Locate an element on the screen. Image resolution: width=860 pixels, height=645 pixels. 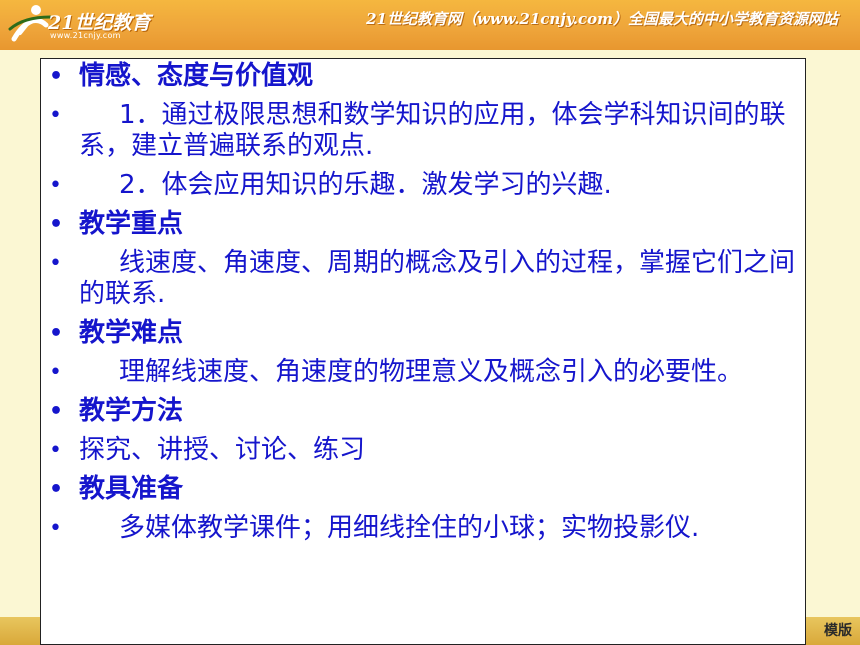
item-text: 线速度、角速度、周期的概念及引入的过程，掌握它们之间的联系. is located at coordinates (437, 278).